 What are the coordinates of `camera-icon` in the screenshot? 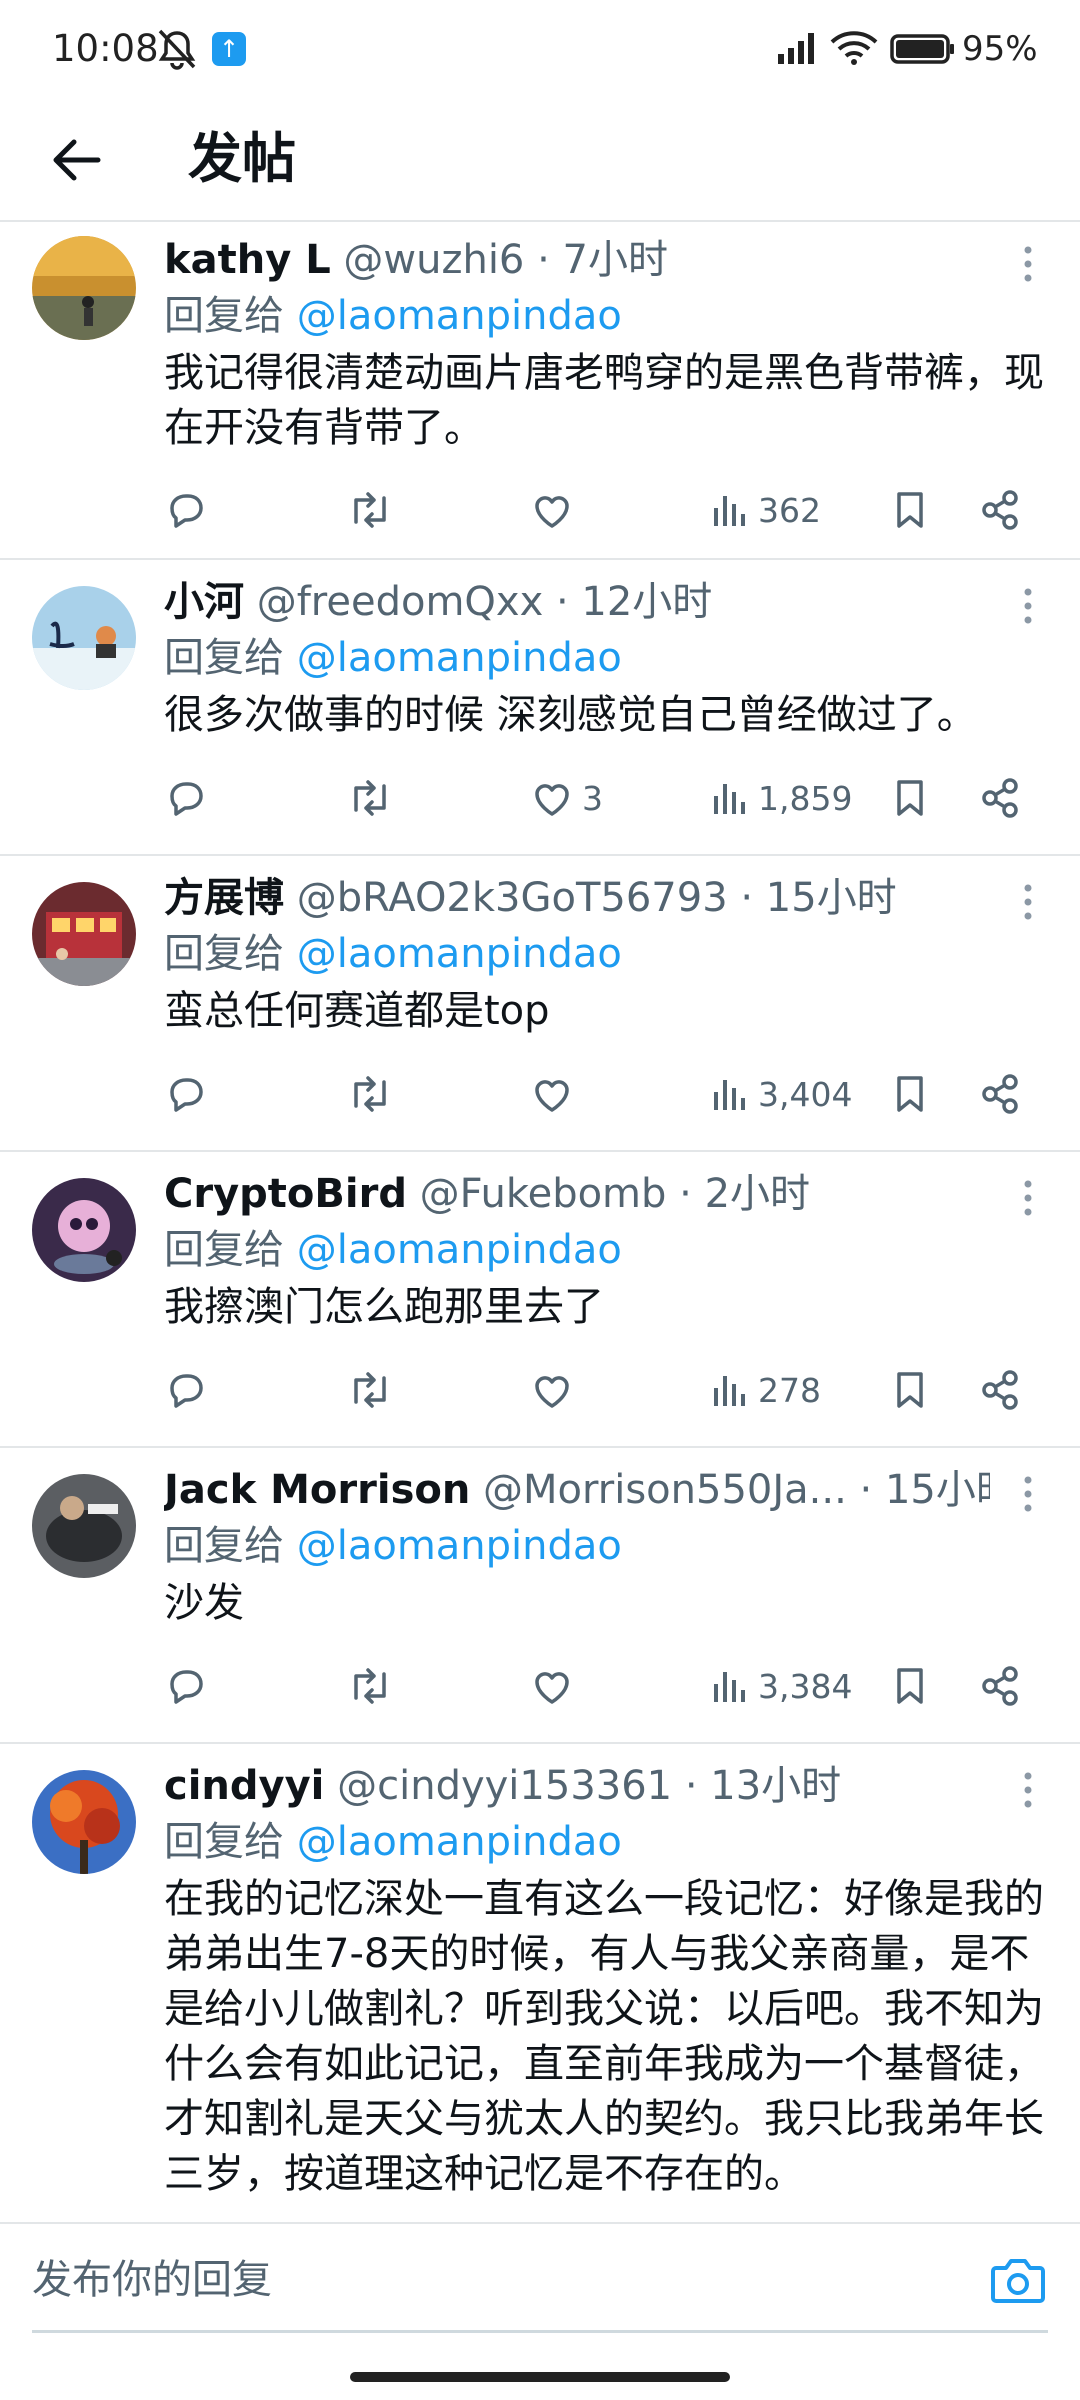 It's located at (1018, 2282).